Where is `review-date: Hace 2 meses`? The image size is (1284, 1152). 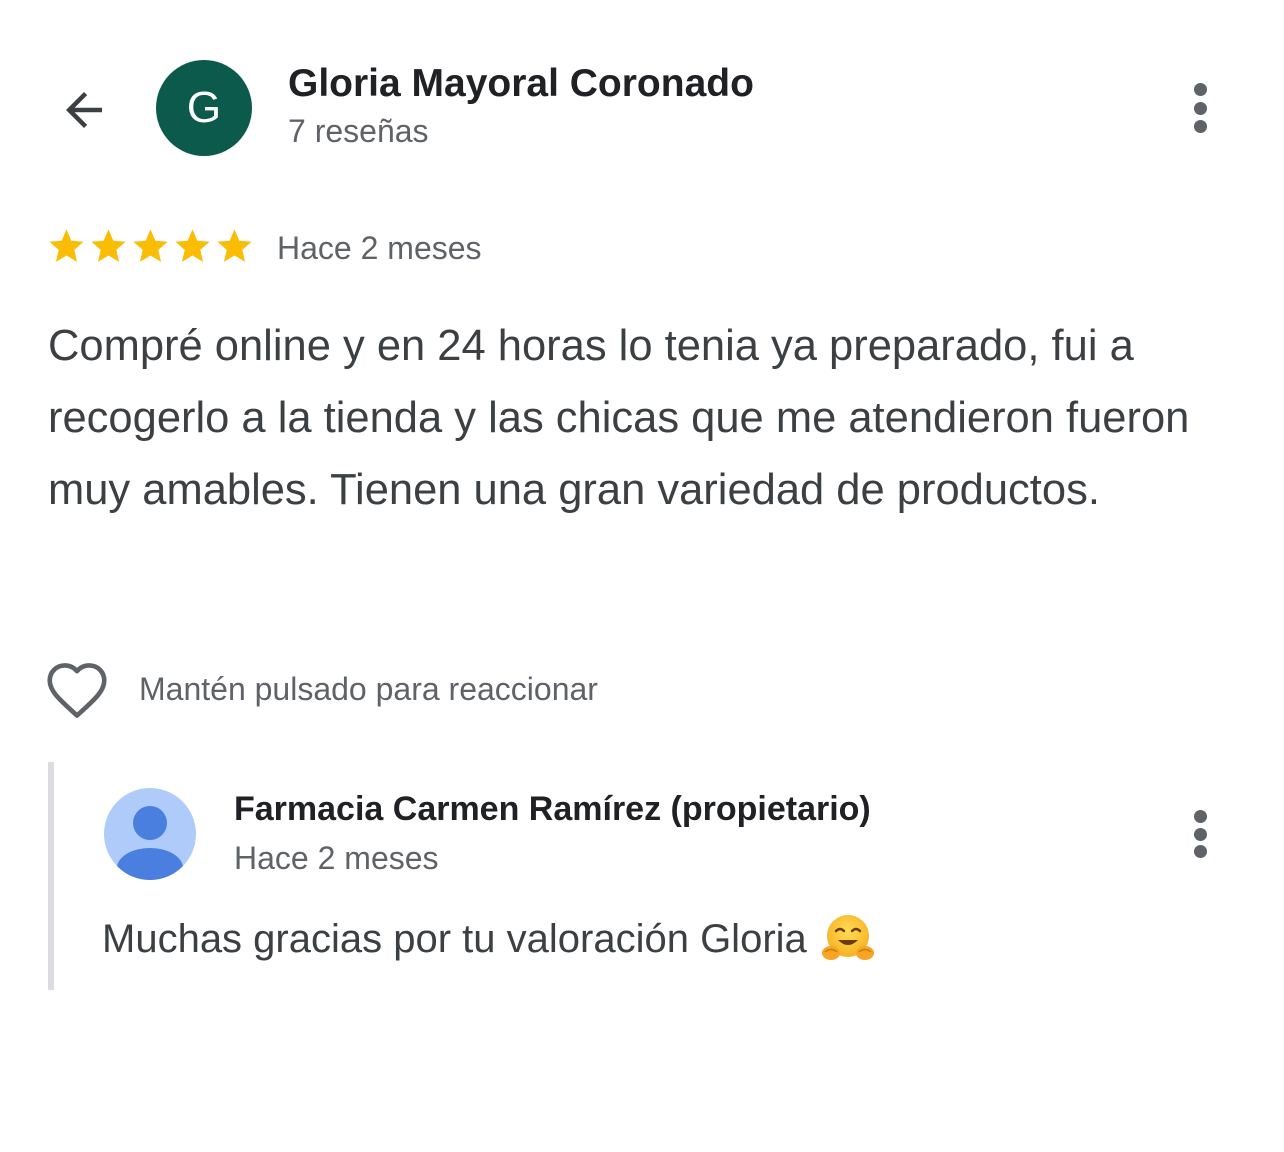 review-date: Hace 2 meses is located at coordinates (379, 248).